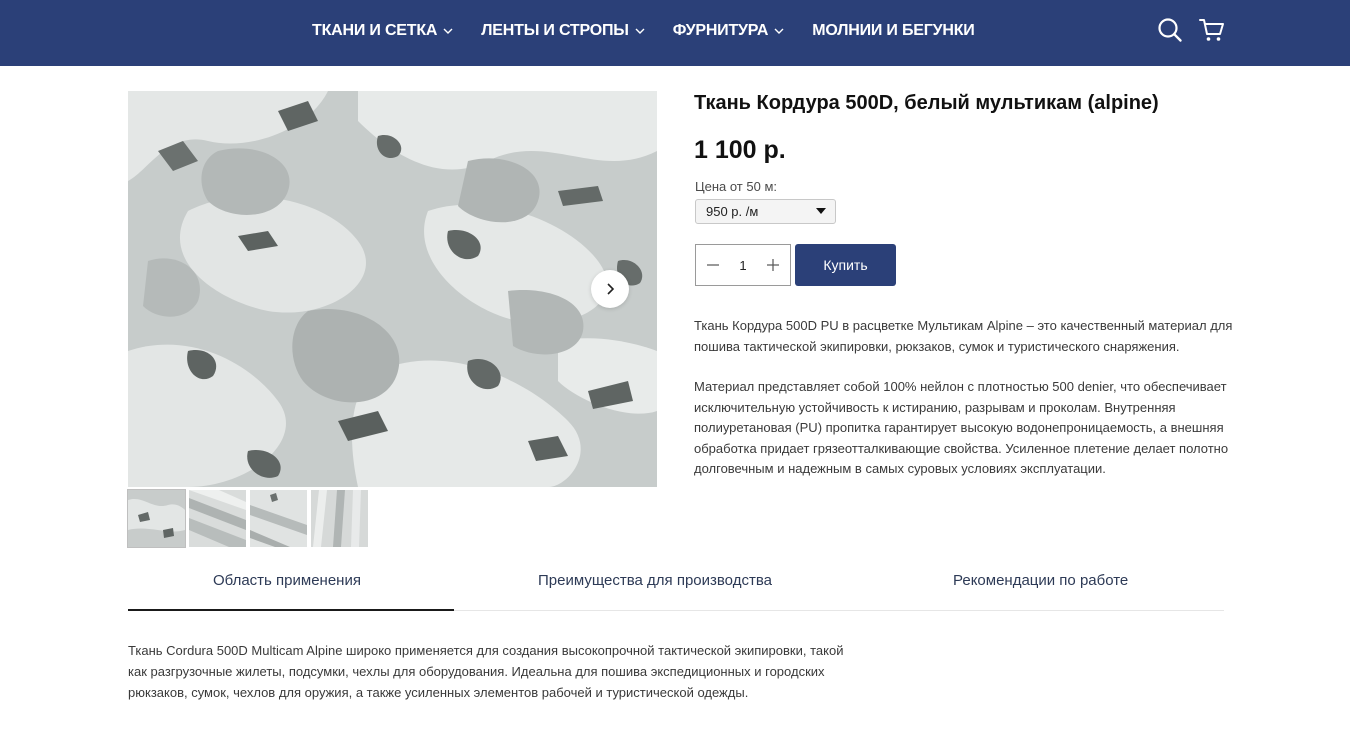 The image size is (1350, 754). What do you see at coordinates (1040, 580) in the screenshot?
I see `tab-work-recommendations: Рекомендации по работе` at bounding box center [1040, 580].